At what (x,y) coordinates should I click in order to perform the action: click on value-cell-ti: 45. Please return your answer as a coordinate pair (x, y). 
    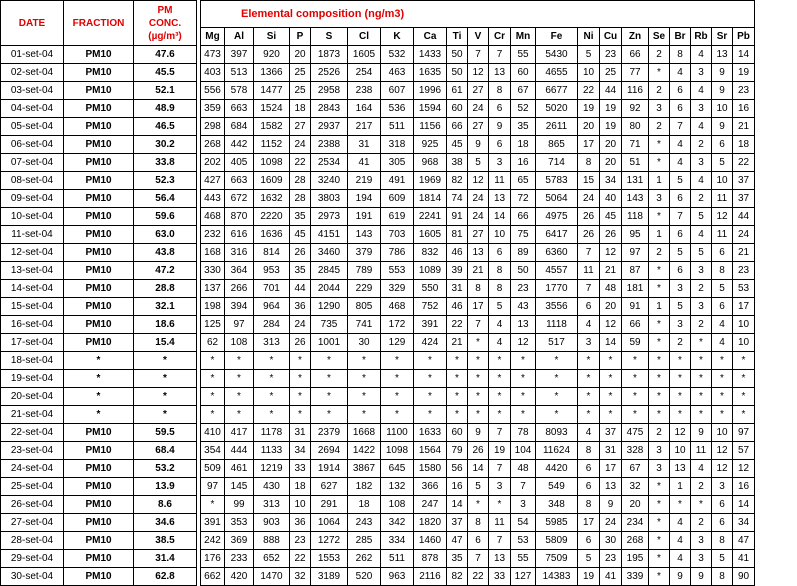
    Looking at the image, I should click on (457, 144).